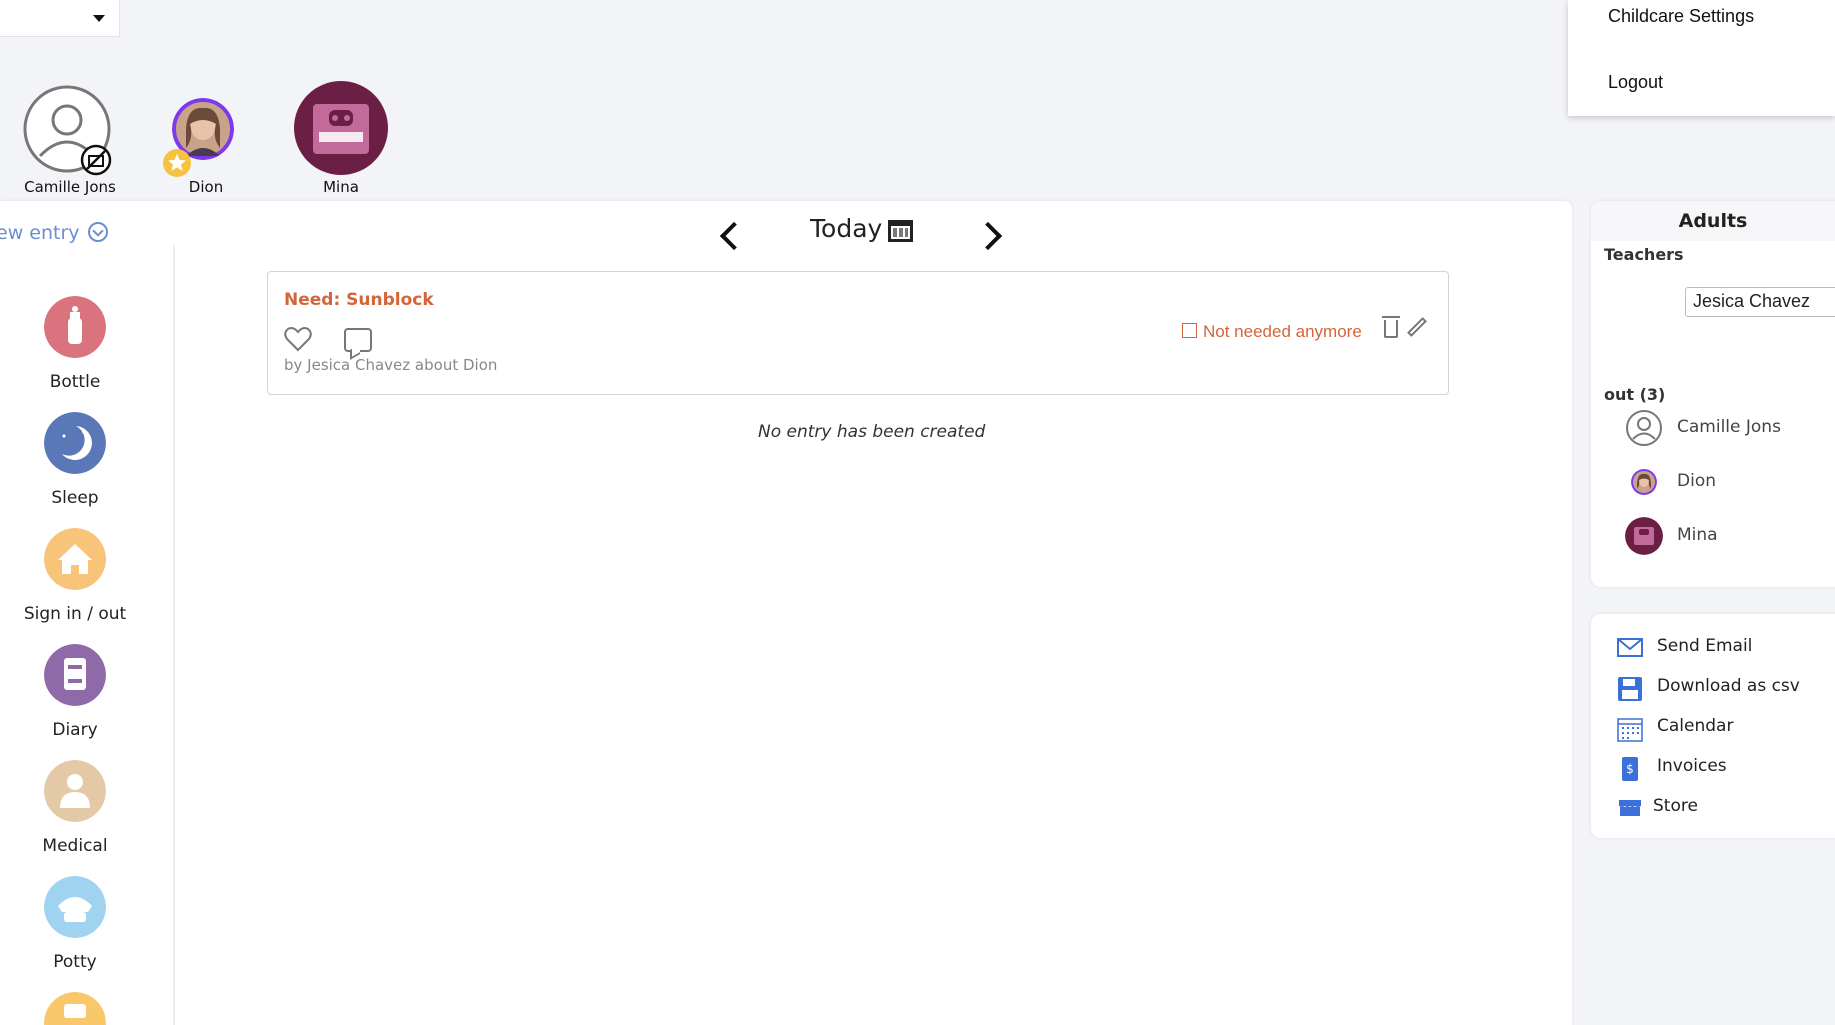 This screenshot has width=1835, height=1025. I want to click on house-icon, so click(75, 559).